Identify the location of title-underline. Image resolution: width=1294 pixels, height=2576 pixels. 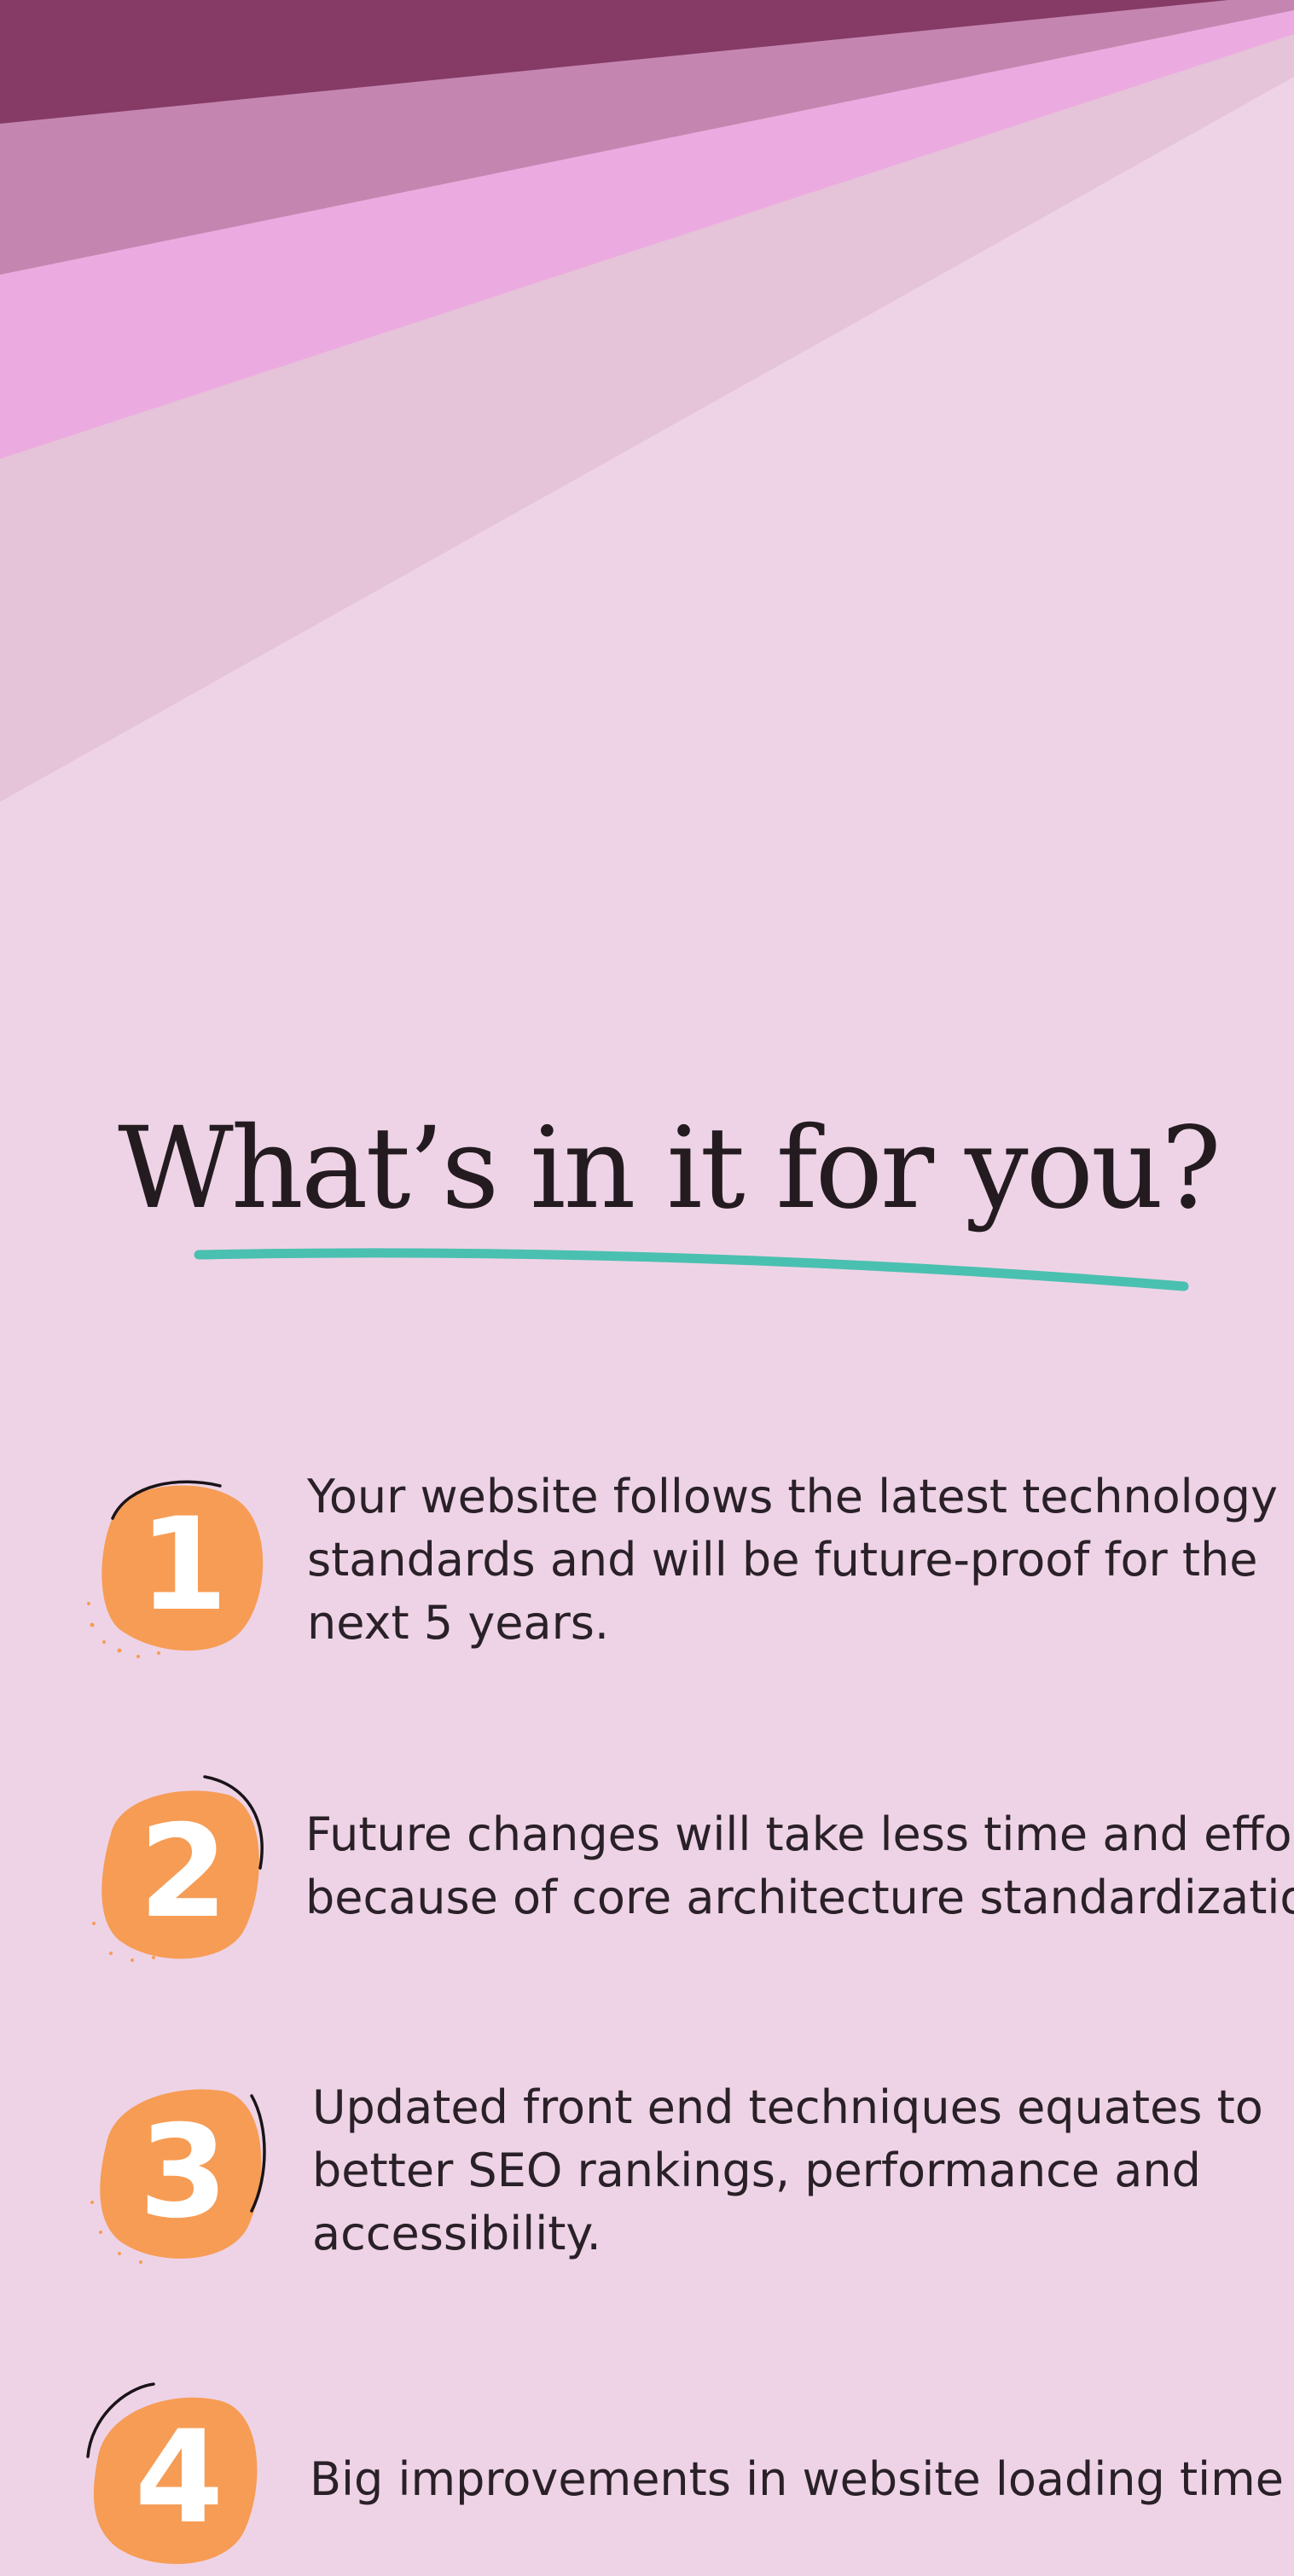
(692, 1269).